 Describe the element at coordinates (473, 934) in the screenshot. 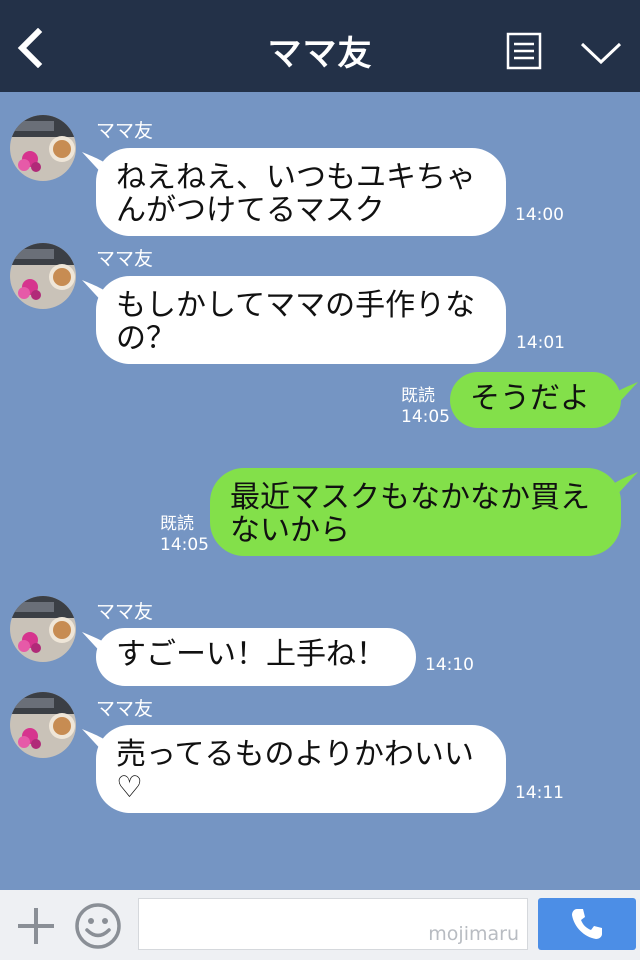

I see `watermark: mojimaru` at that location.